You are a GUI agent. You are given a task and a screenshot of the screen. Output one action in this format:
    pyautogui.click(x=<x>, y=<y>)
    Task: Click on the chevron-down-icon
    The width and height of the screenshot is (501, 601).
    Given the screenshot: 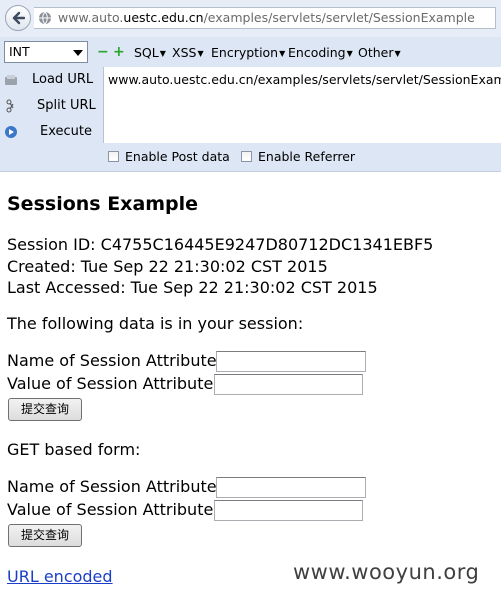 What is the action you would take?
    pyautogui.click(x=78, y=53)
    